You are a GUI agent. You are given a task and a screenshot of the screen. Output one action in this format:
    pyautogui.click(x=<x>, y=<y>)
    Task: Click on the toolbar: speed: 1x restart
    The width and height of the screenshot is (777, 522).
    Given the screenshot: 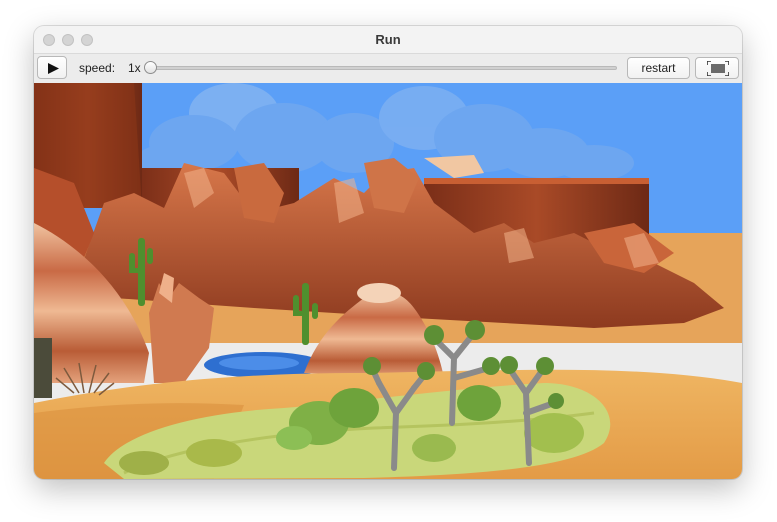 What is the action you would take?
    pyautogui.click(x=388, y=68)
    